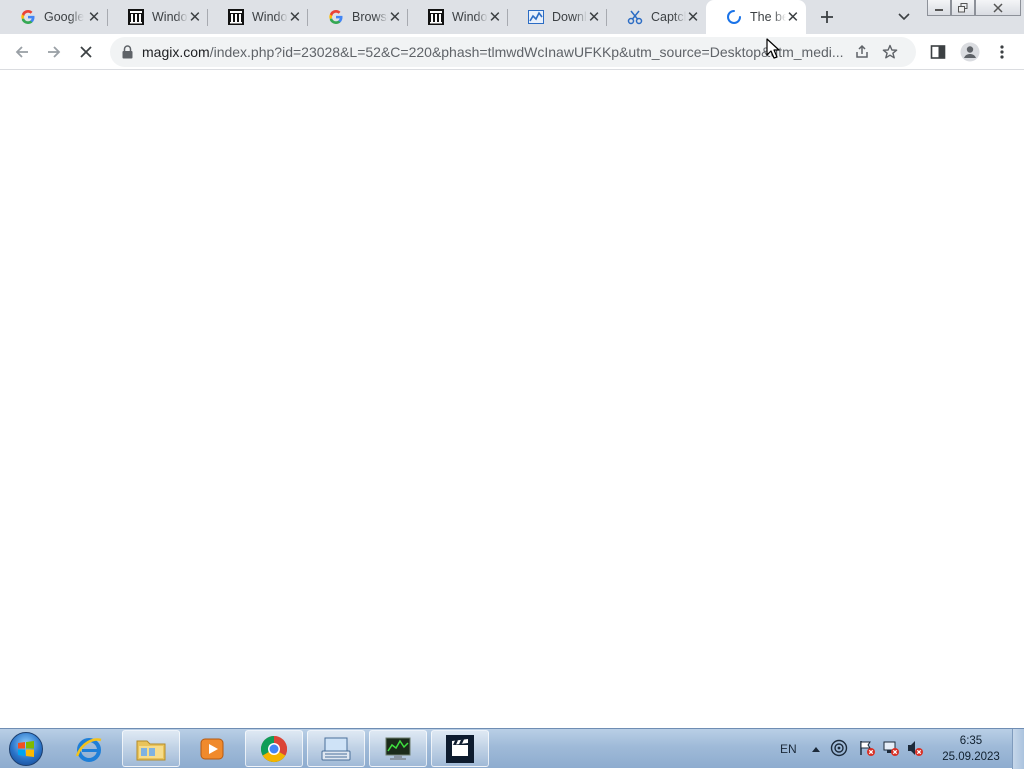 Image resolution: width=1024 pixels, height=769 pixels. I want to click on chrome-icon, so click(274, 748).